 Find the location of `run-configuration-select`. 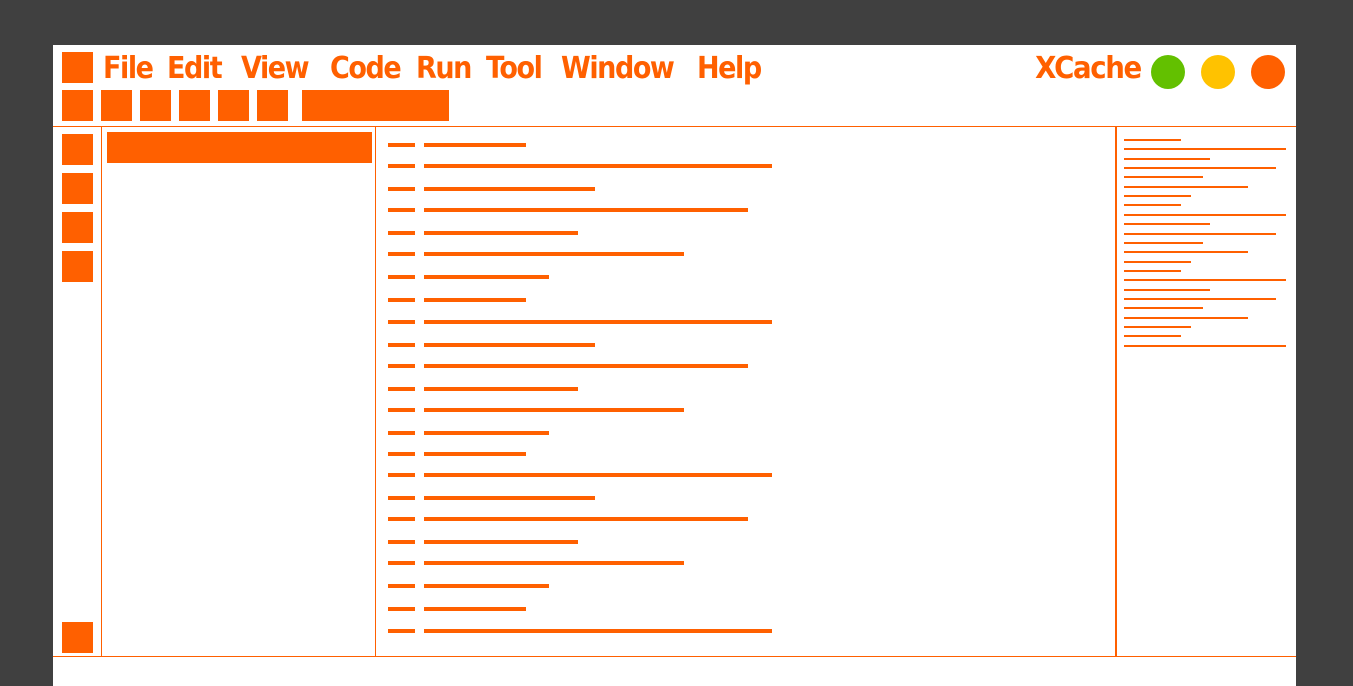

run-configuration-select is located at coordinates (375, 105).